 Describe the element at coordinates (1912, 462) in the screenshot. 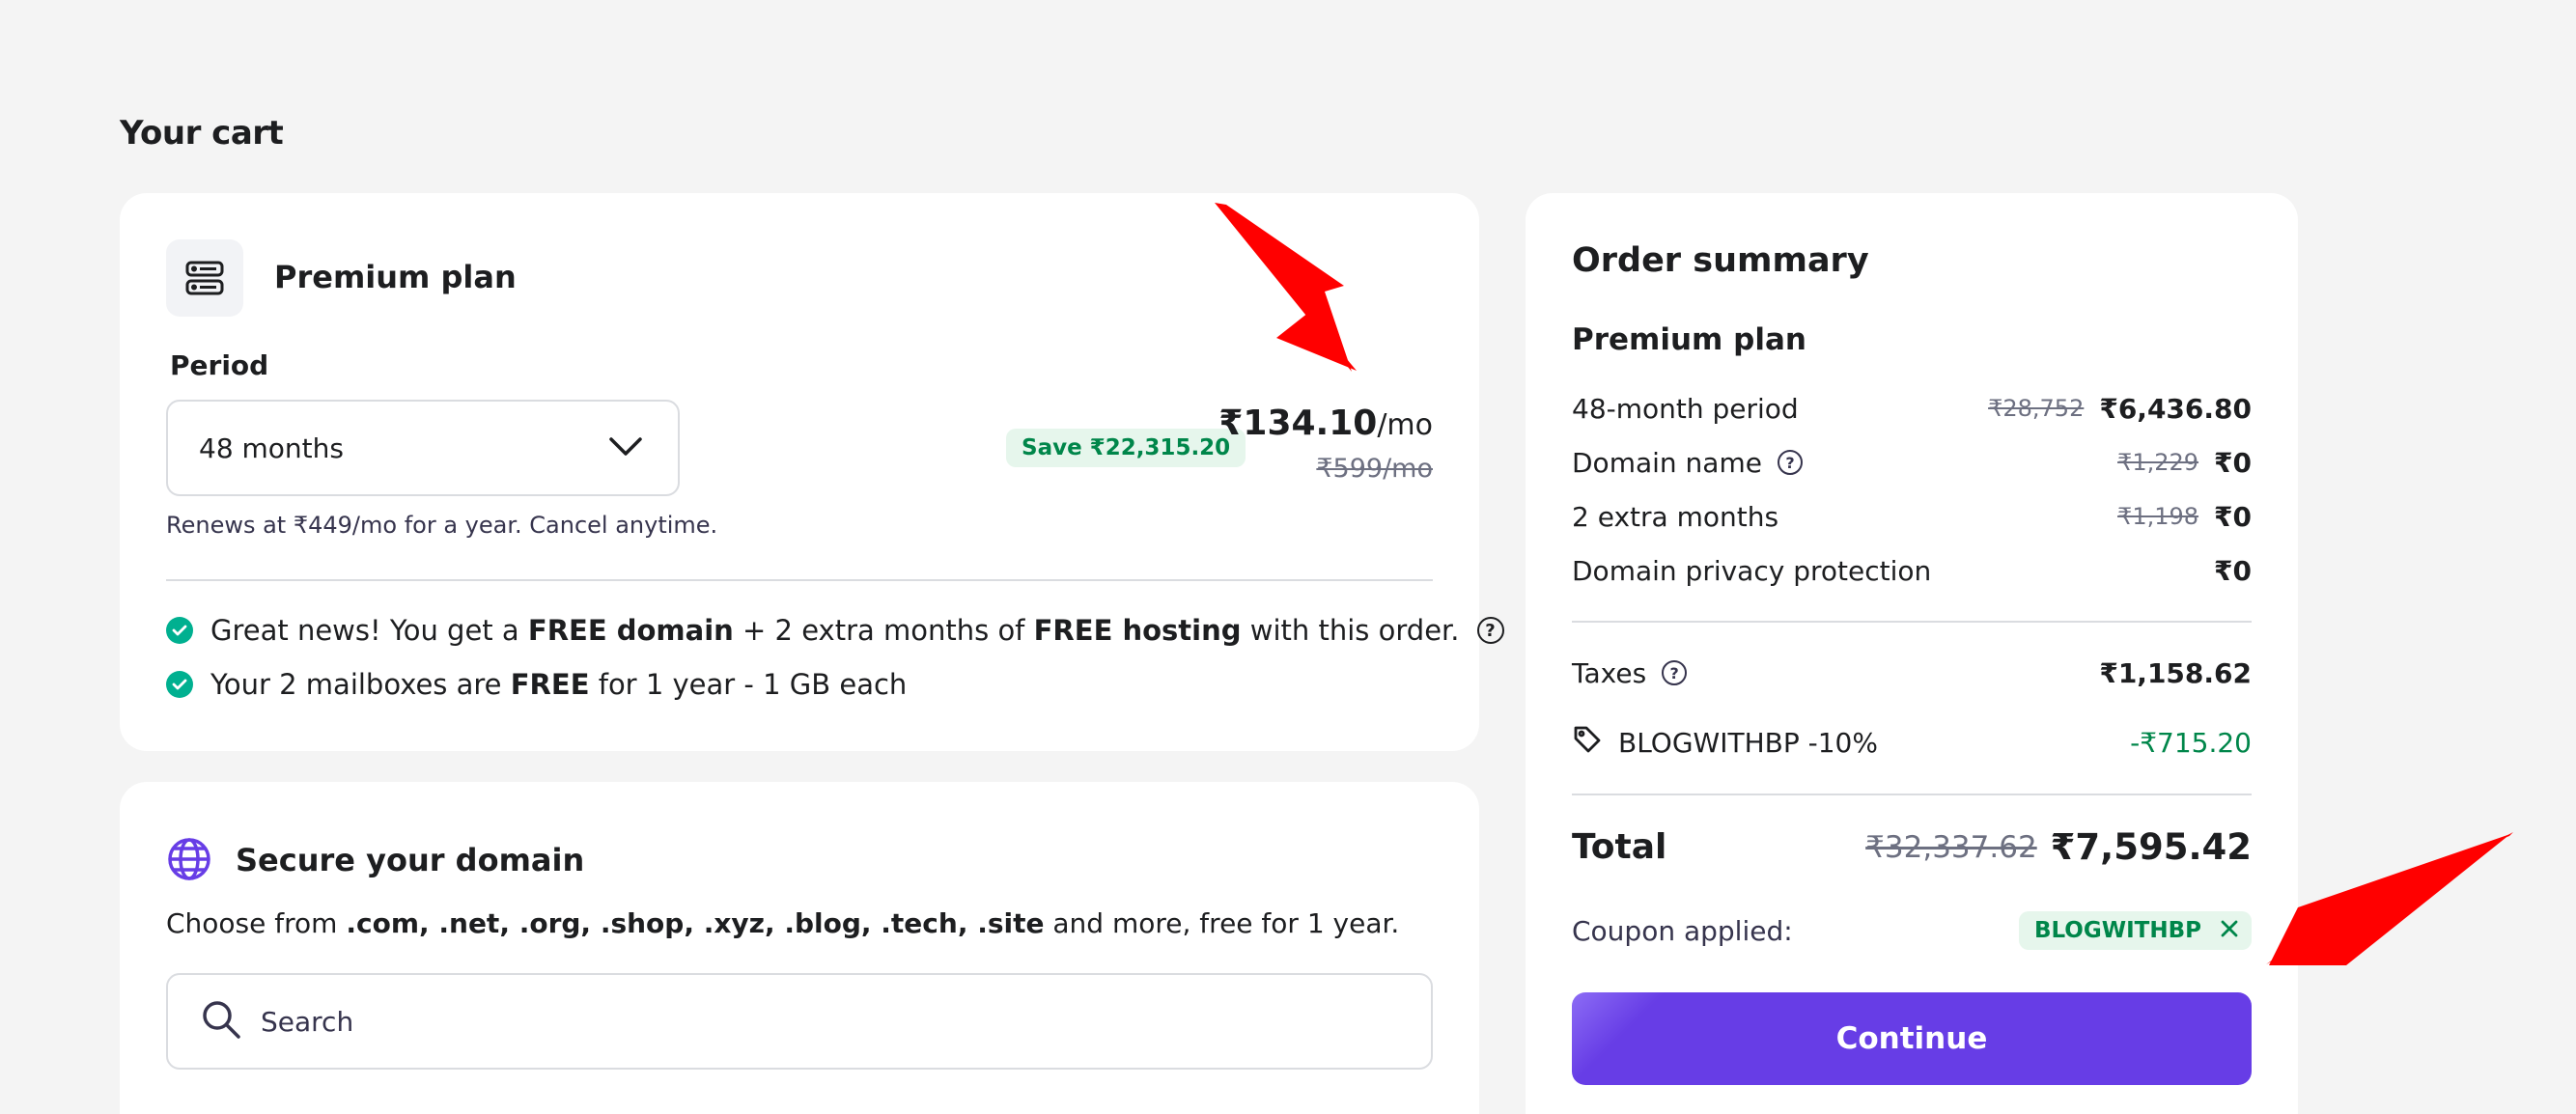

I see `summary-row-domain: Domain name? ₹1,229 ₹0` at that location.